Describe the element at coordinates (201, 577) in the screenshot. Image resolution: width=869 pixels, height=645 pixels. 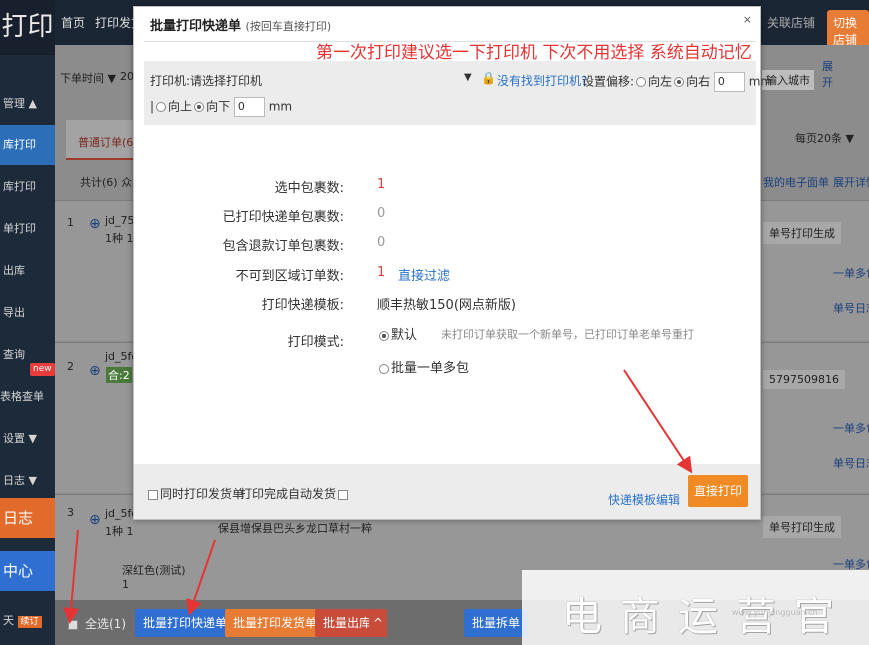
I see `arrow-to-batch-print-button` at that location.